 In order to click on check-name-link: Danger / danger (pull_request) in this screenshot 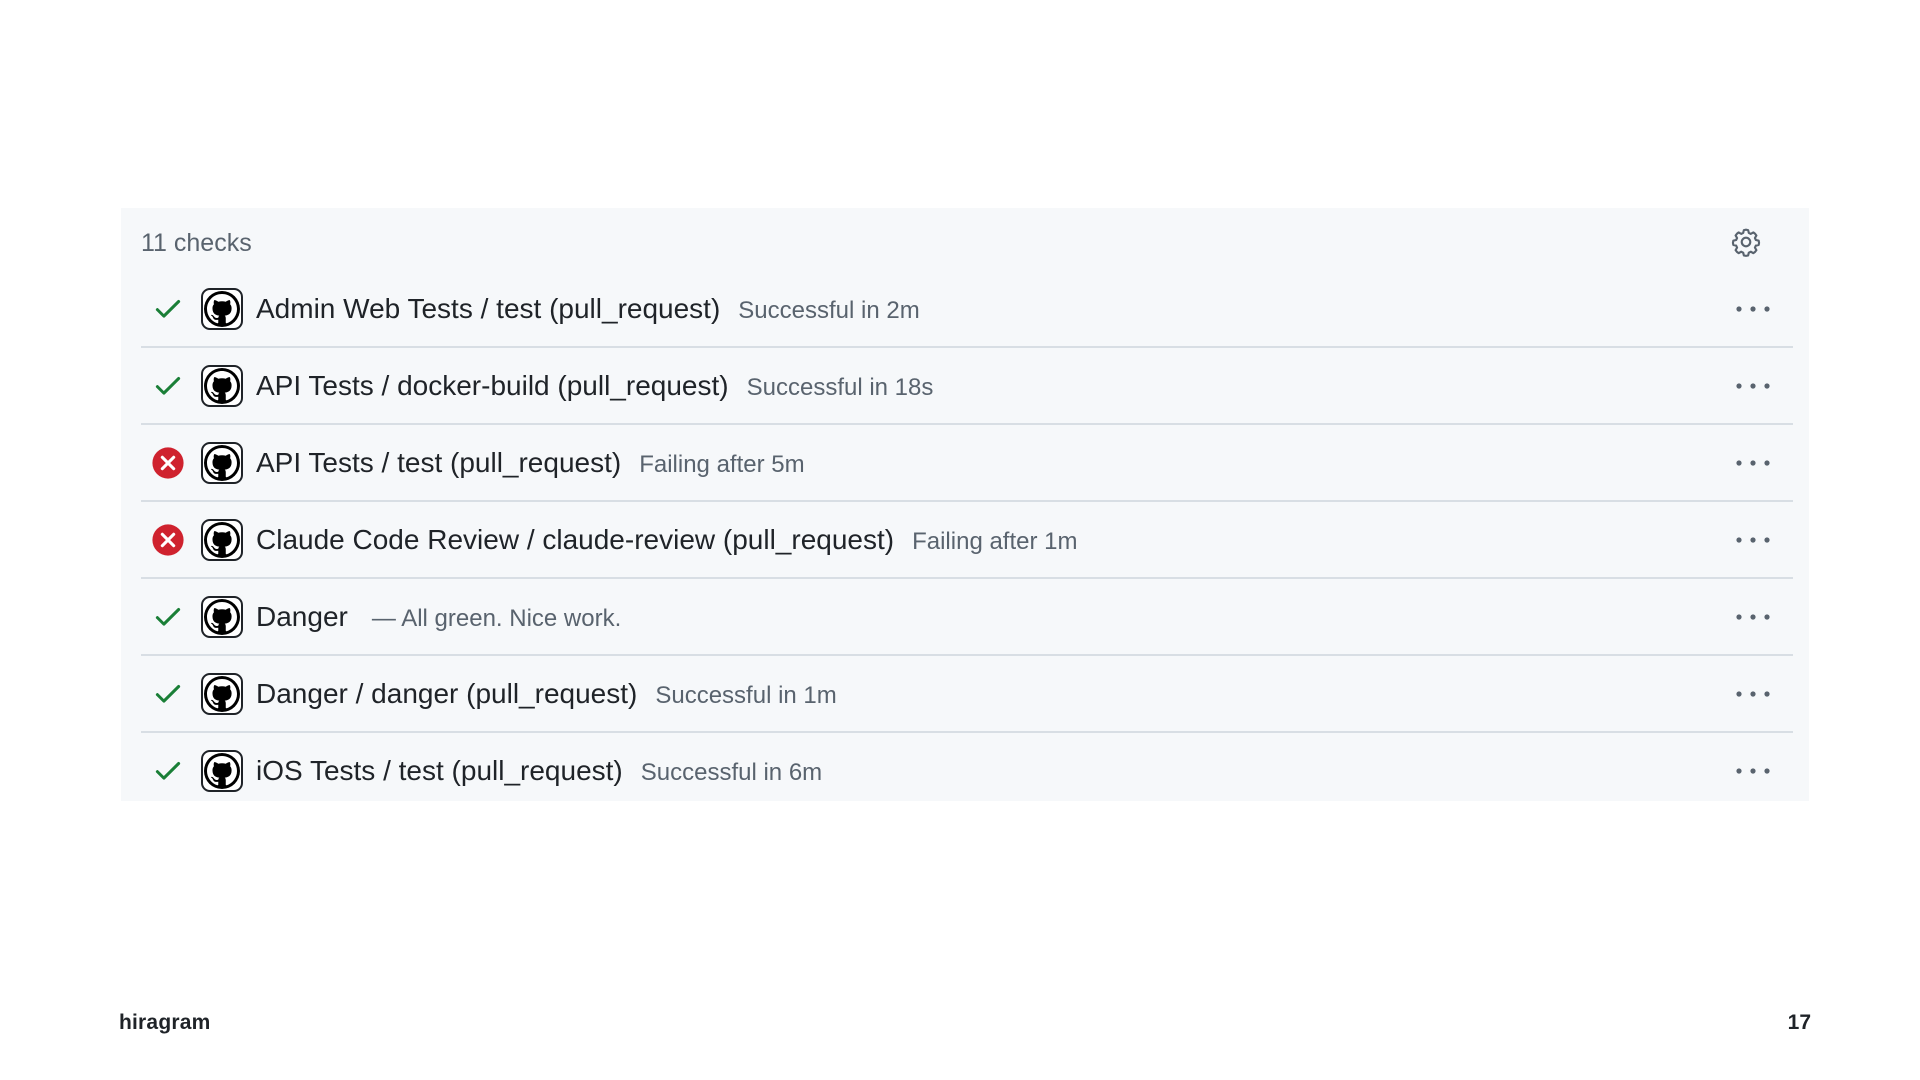, I will do `click(446, 694)`.